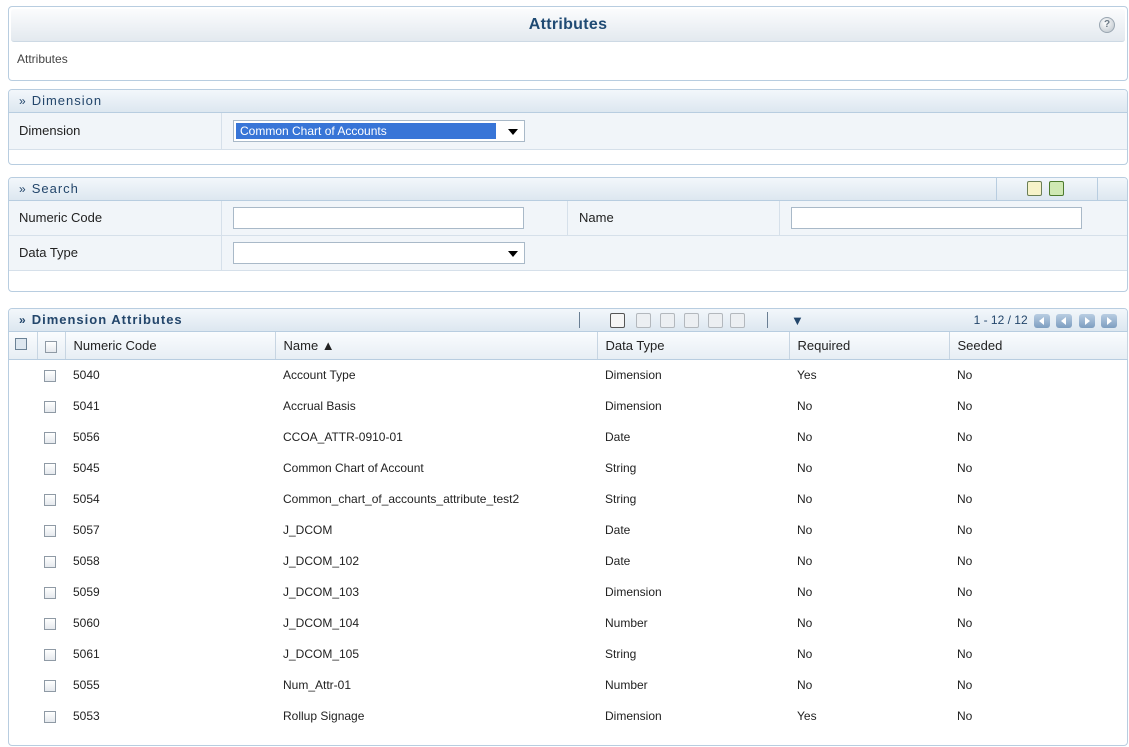 The height and width of the screenshot is (747, 1129). I want to click on page-title: Attributes, so click(568, 24).